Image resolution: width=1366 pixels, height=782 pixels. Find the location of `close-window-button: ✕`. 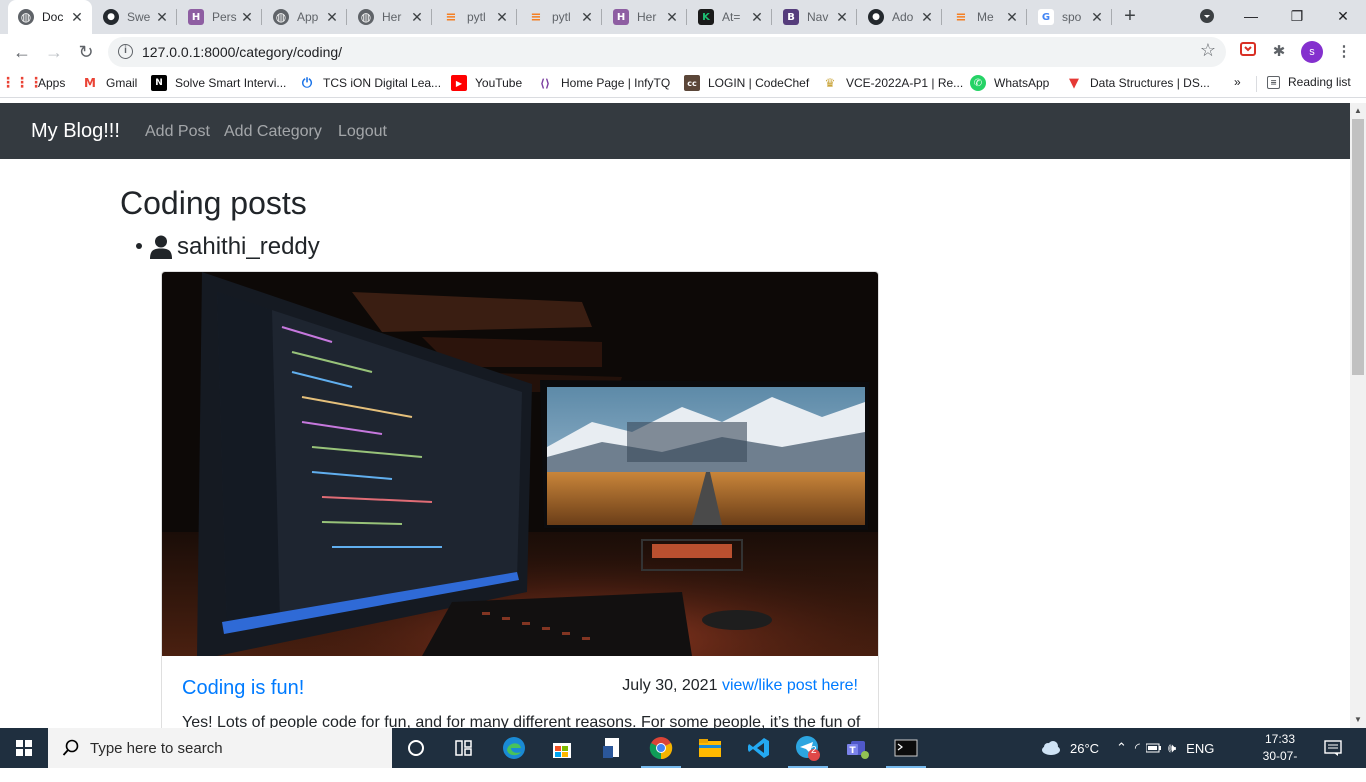

close-window-button: ✕ is located at coordinates (1343, 16).